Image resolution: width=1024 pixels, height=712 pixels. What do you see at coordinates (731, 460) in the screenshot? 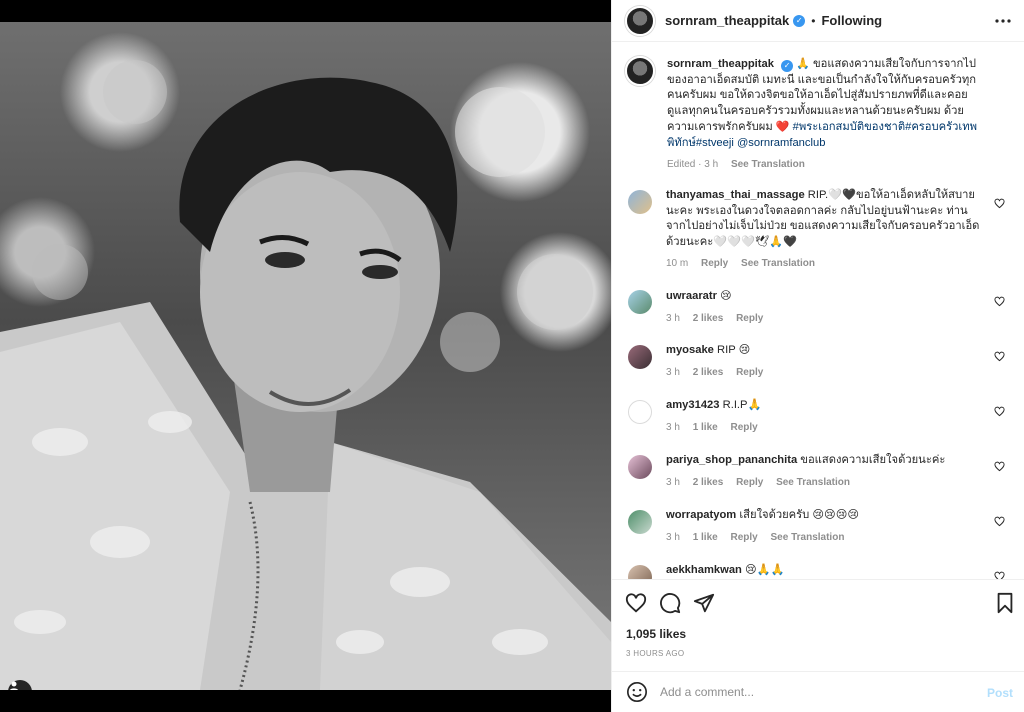
I see `commenter-username: pariya_shop_pananchita` at bounding box center [731, 460].